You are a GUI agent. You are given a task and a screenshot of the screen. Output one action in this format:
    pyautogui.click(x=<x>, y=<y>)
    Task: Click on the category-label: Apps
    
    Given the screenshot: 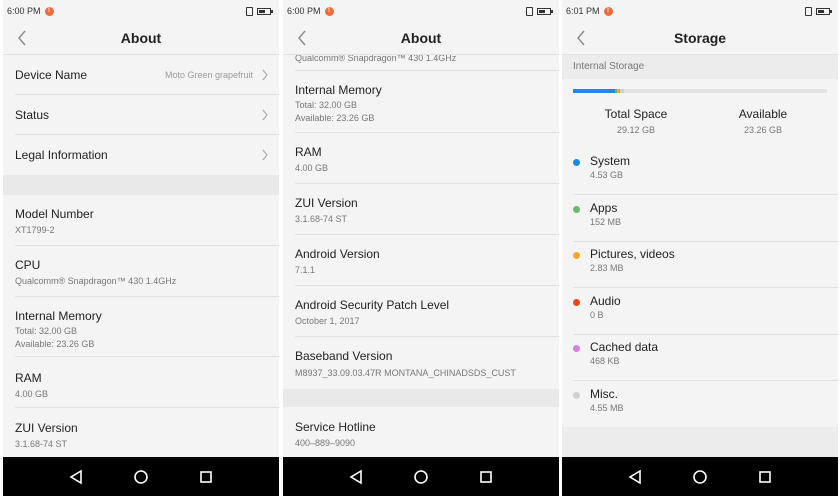 What is the action you would take?
    pyautogui.click(x=604, y=207)
    